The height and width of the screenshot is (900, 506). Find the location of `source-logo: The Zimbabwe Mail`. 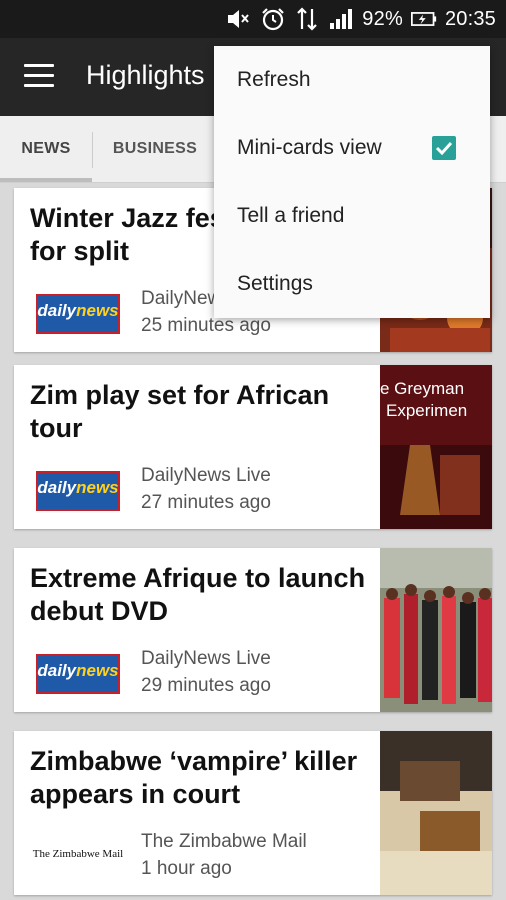

source-logo: The Zimbabwe Mail is located at coordinates (80, 857).